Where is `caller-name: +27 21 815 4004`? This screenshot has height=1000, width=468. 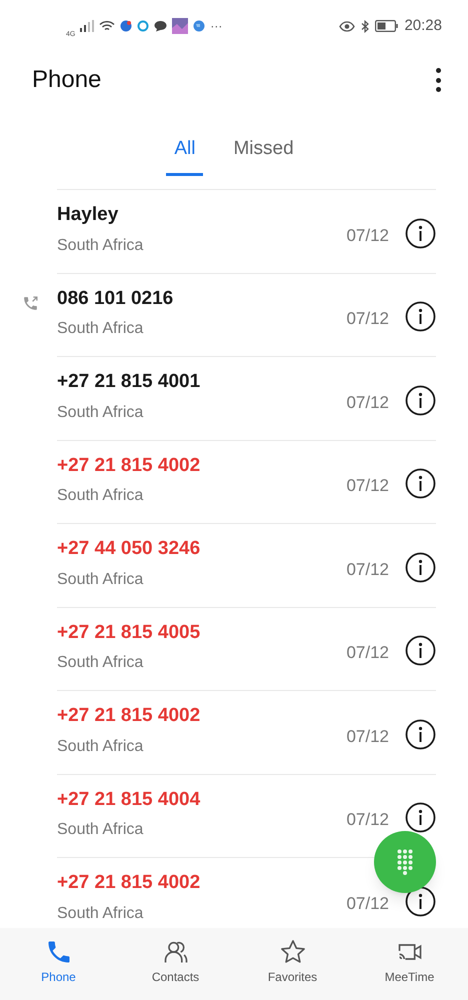
caller-name: +27 21 815 4004 is located at coordinates (129, 800).